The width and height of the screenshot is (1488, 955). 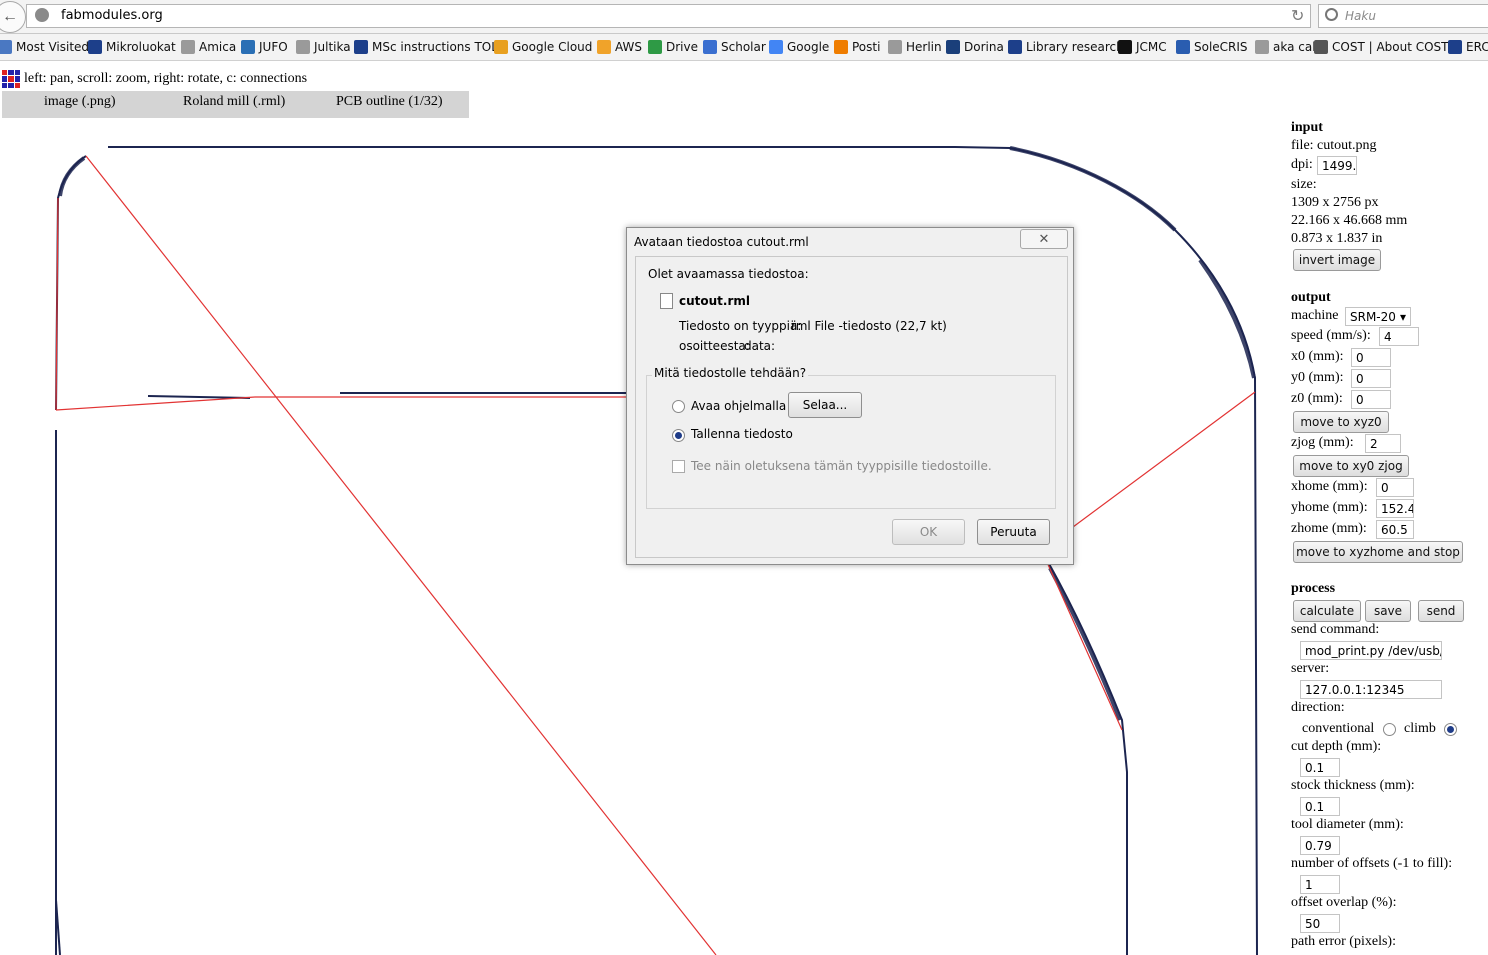 I want to click on url-bar: fabmodules.org ↻, so click(x=668, y=16).